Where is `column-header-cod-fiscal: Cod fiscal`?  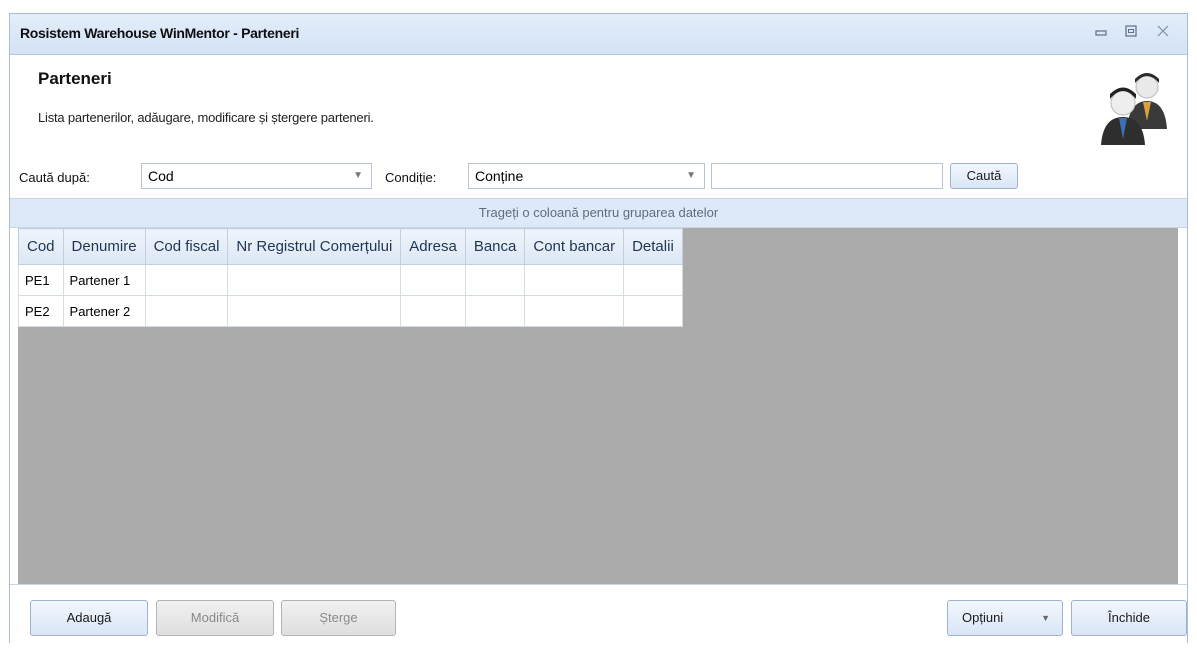
column-header-cod-fiscal: Cod fiscal is located at coordinates (186, 246).